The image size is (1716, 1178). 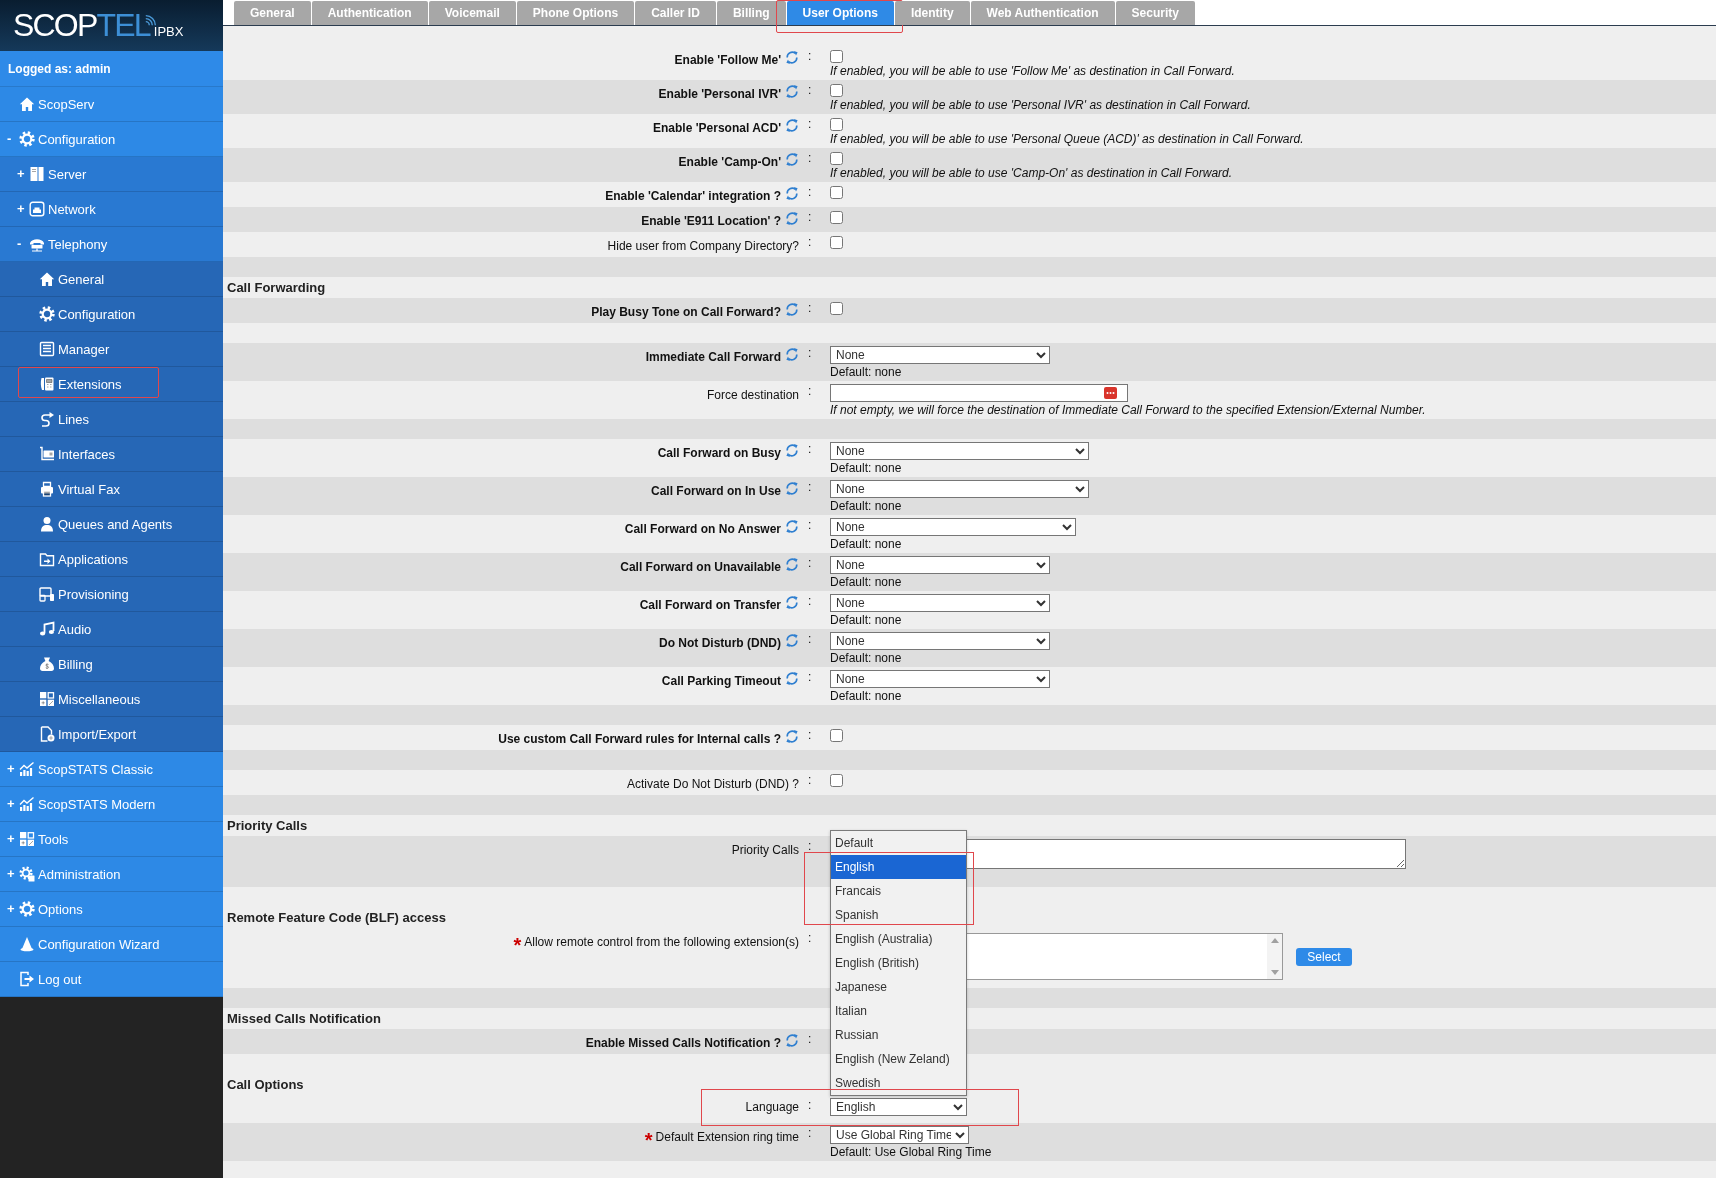 I want to click on sidebar-item: + Network, so click(x=111, y=209).